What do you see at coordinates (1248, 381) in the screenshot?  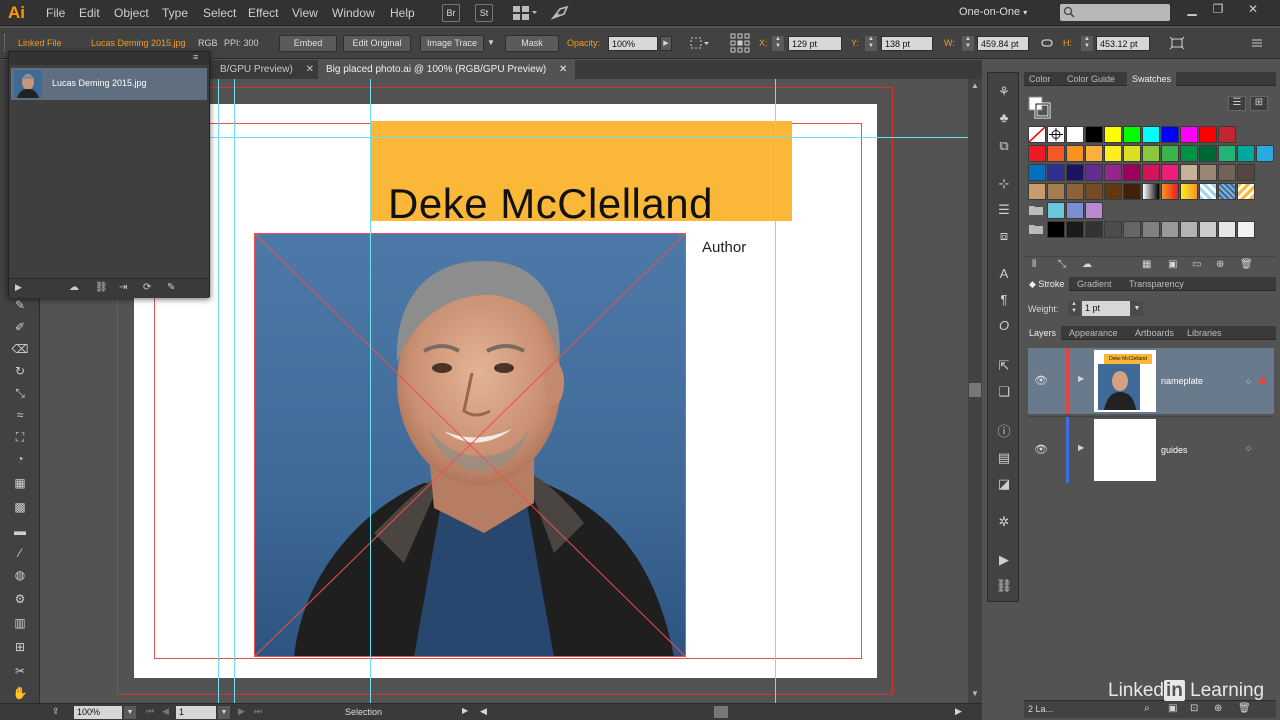 I see `target-icon: ○` at bounding box center [1248, 381].